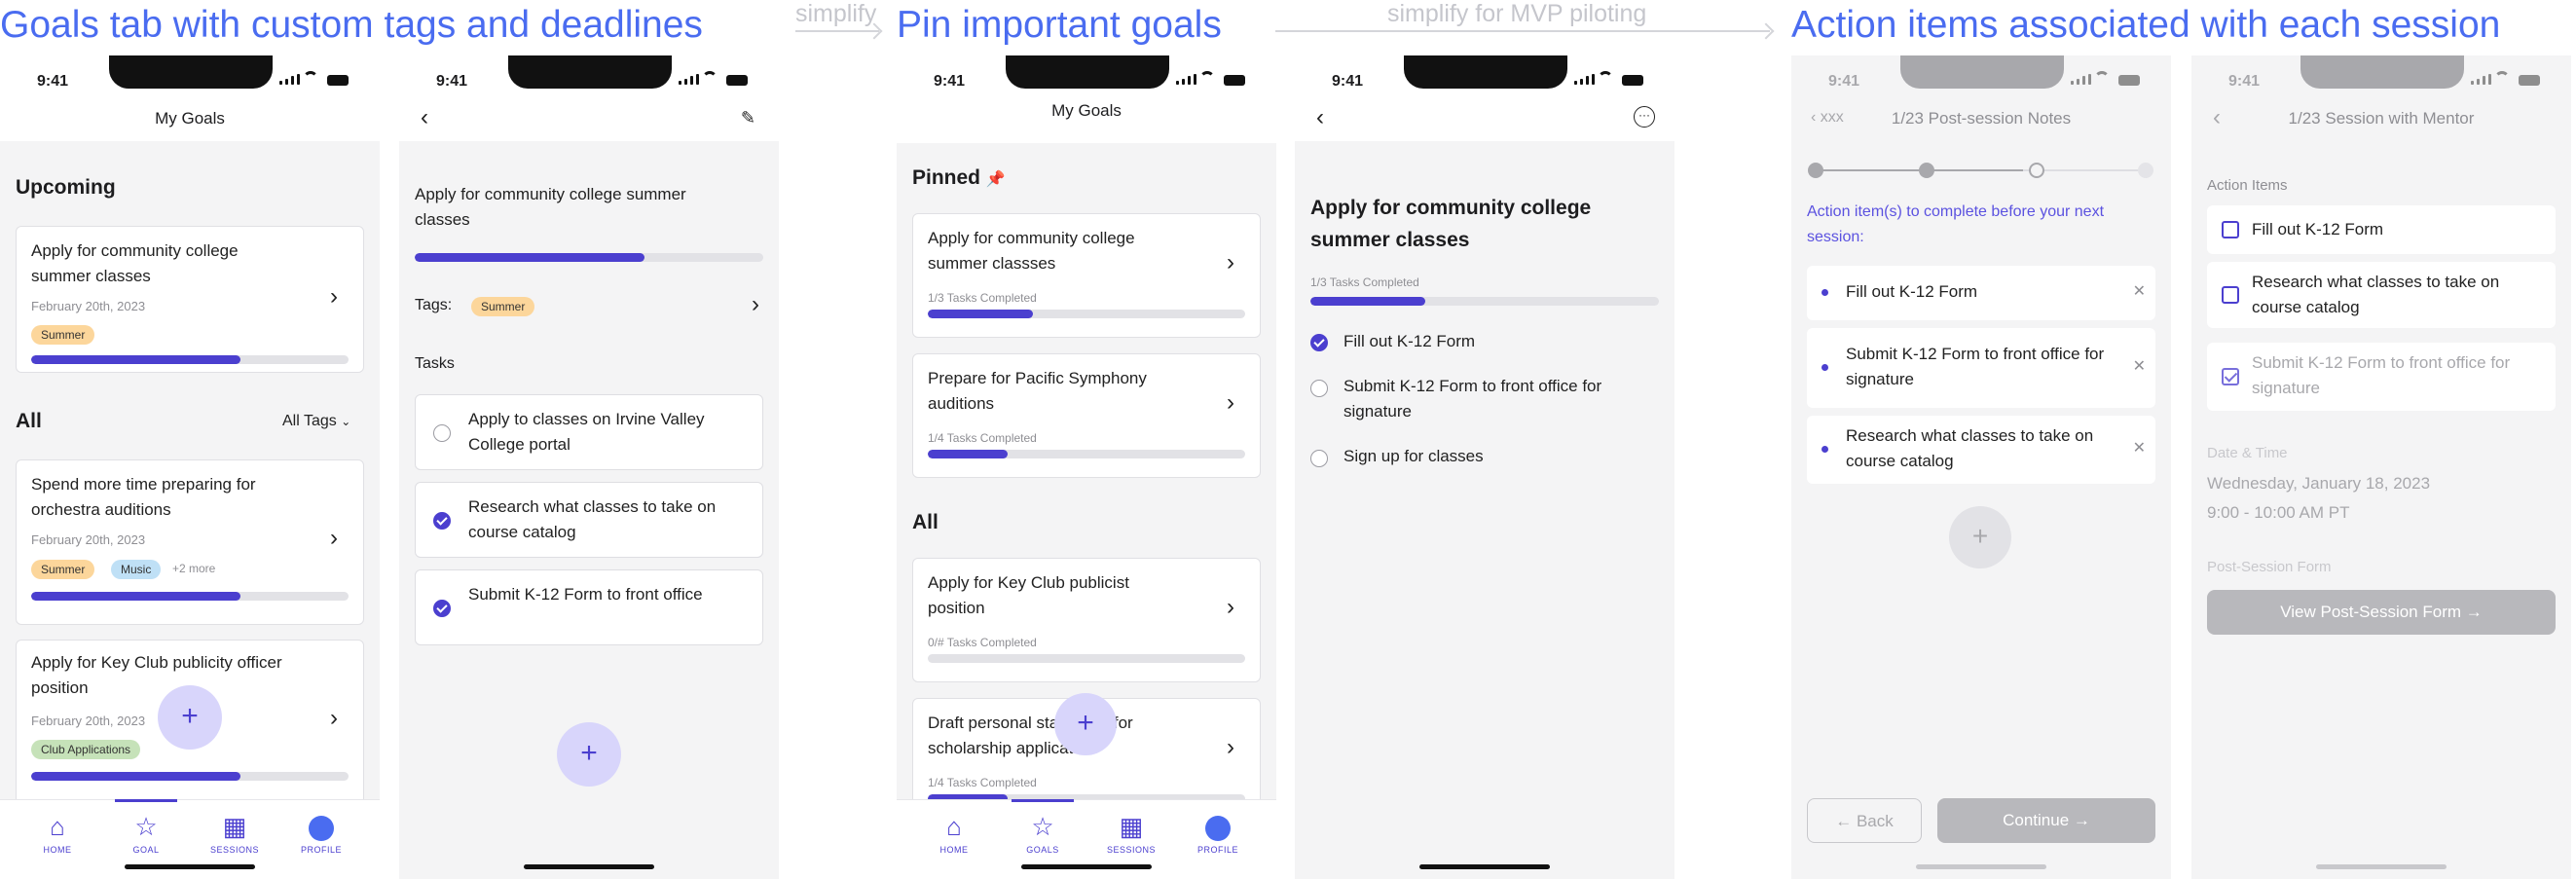 The height and width of the screenshot is (879, 2576). What do you see at coordinates (146, 850) in the screenshot?
I see `tab-label: GOAL` at bounding box center [146, 850].